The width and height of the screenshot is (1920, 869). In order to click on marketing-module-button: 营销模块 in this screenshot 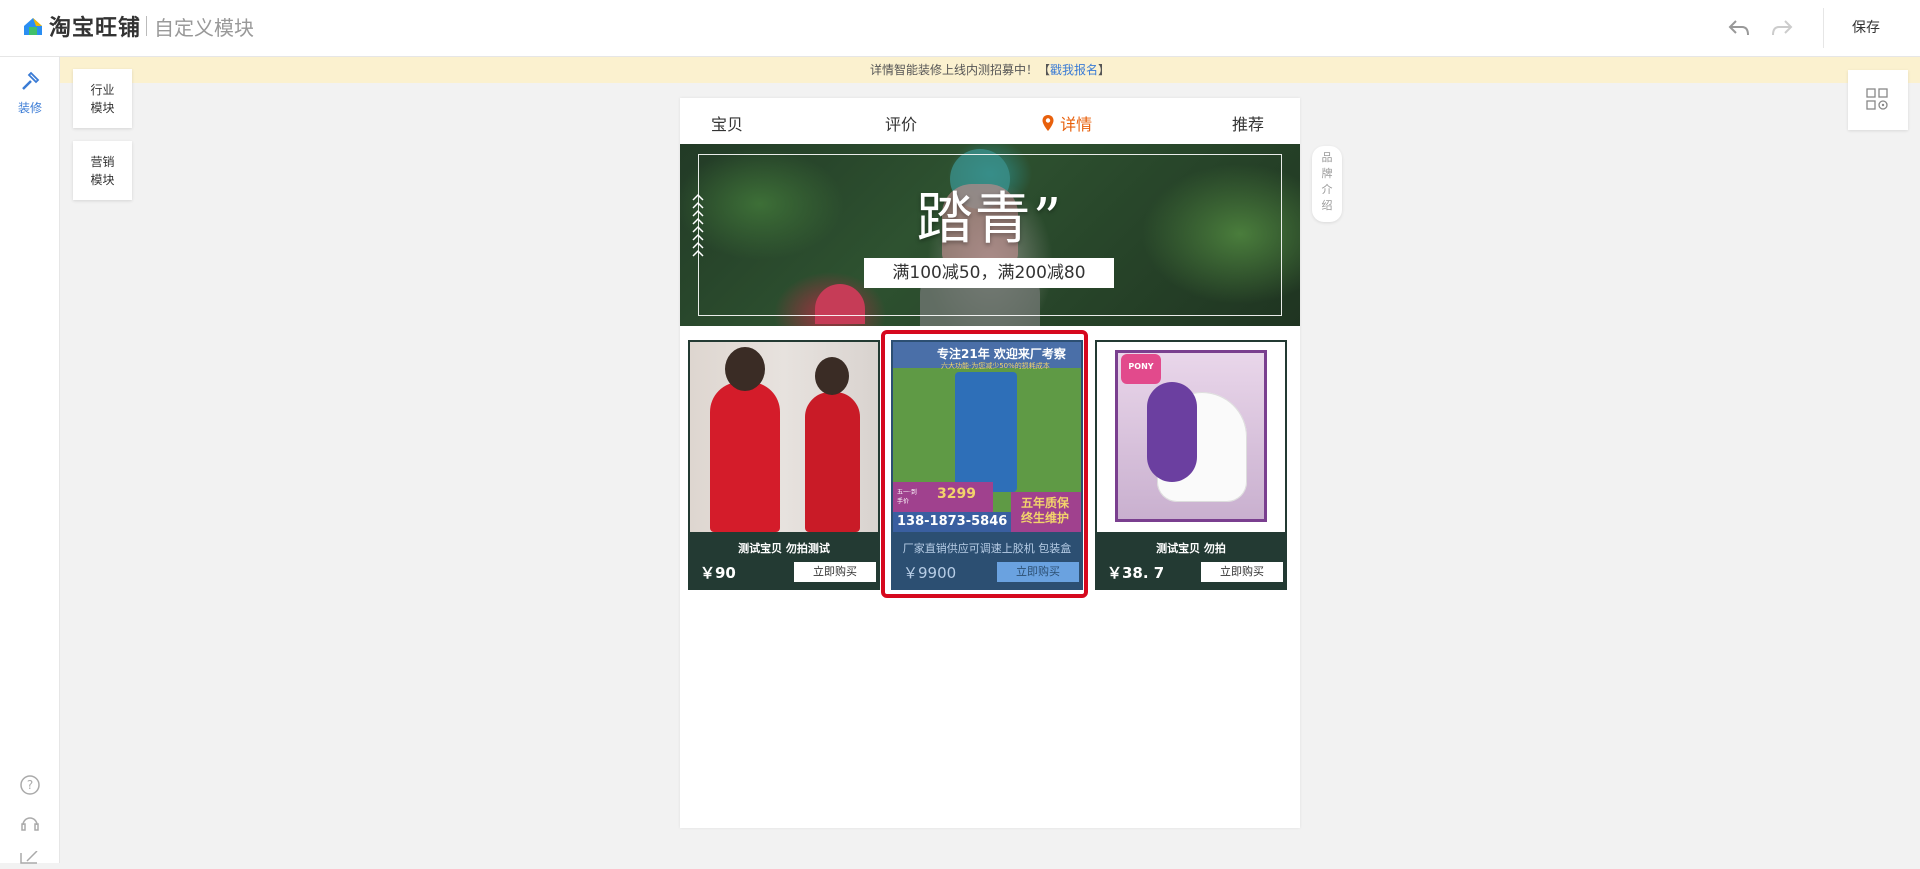, I will do `click(102, 170)`.